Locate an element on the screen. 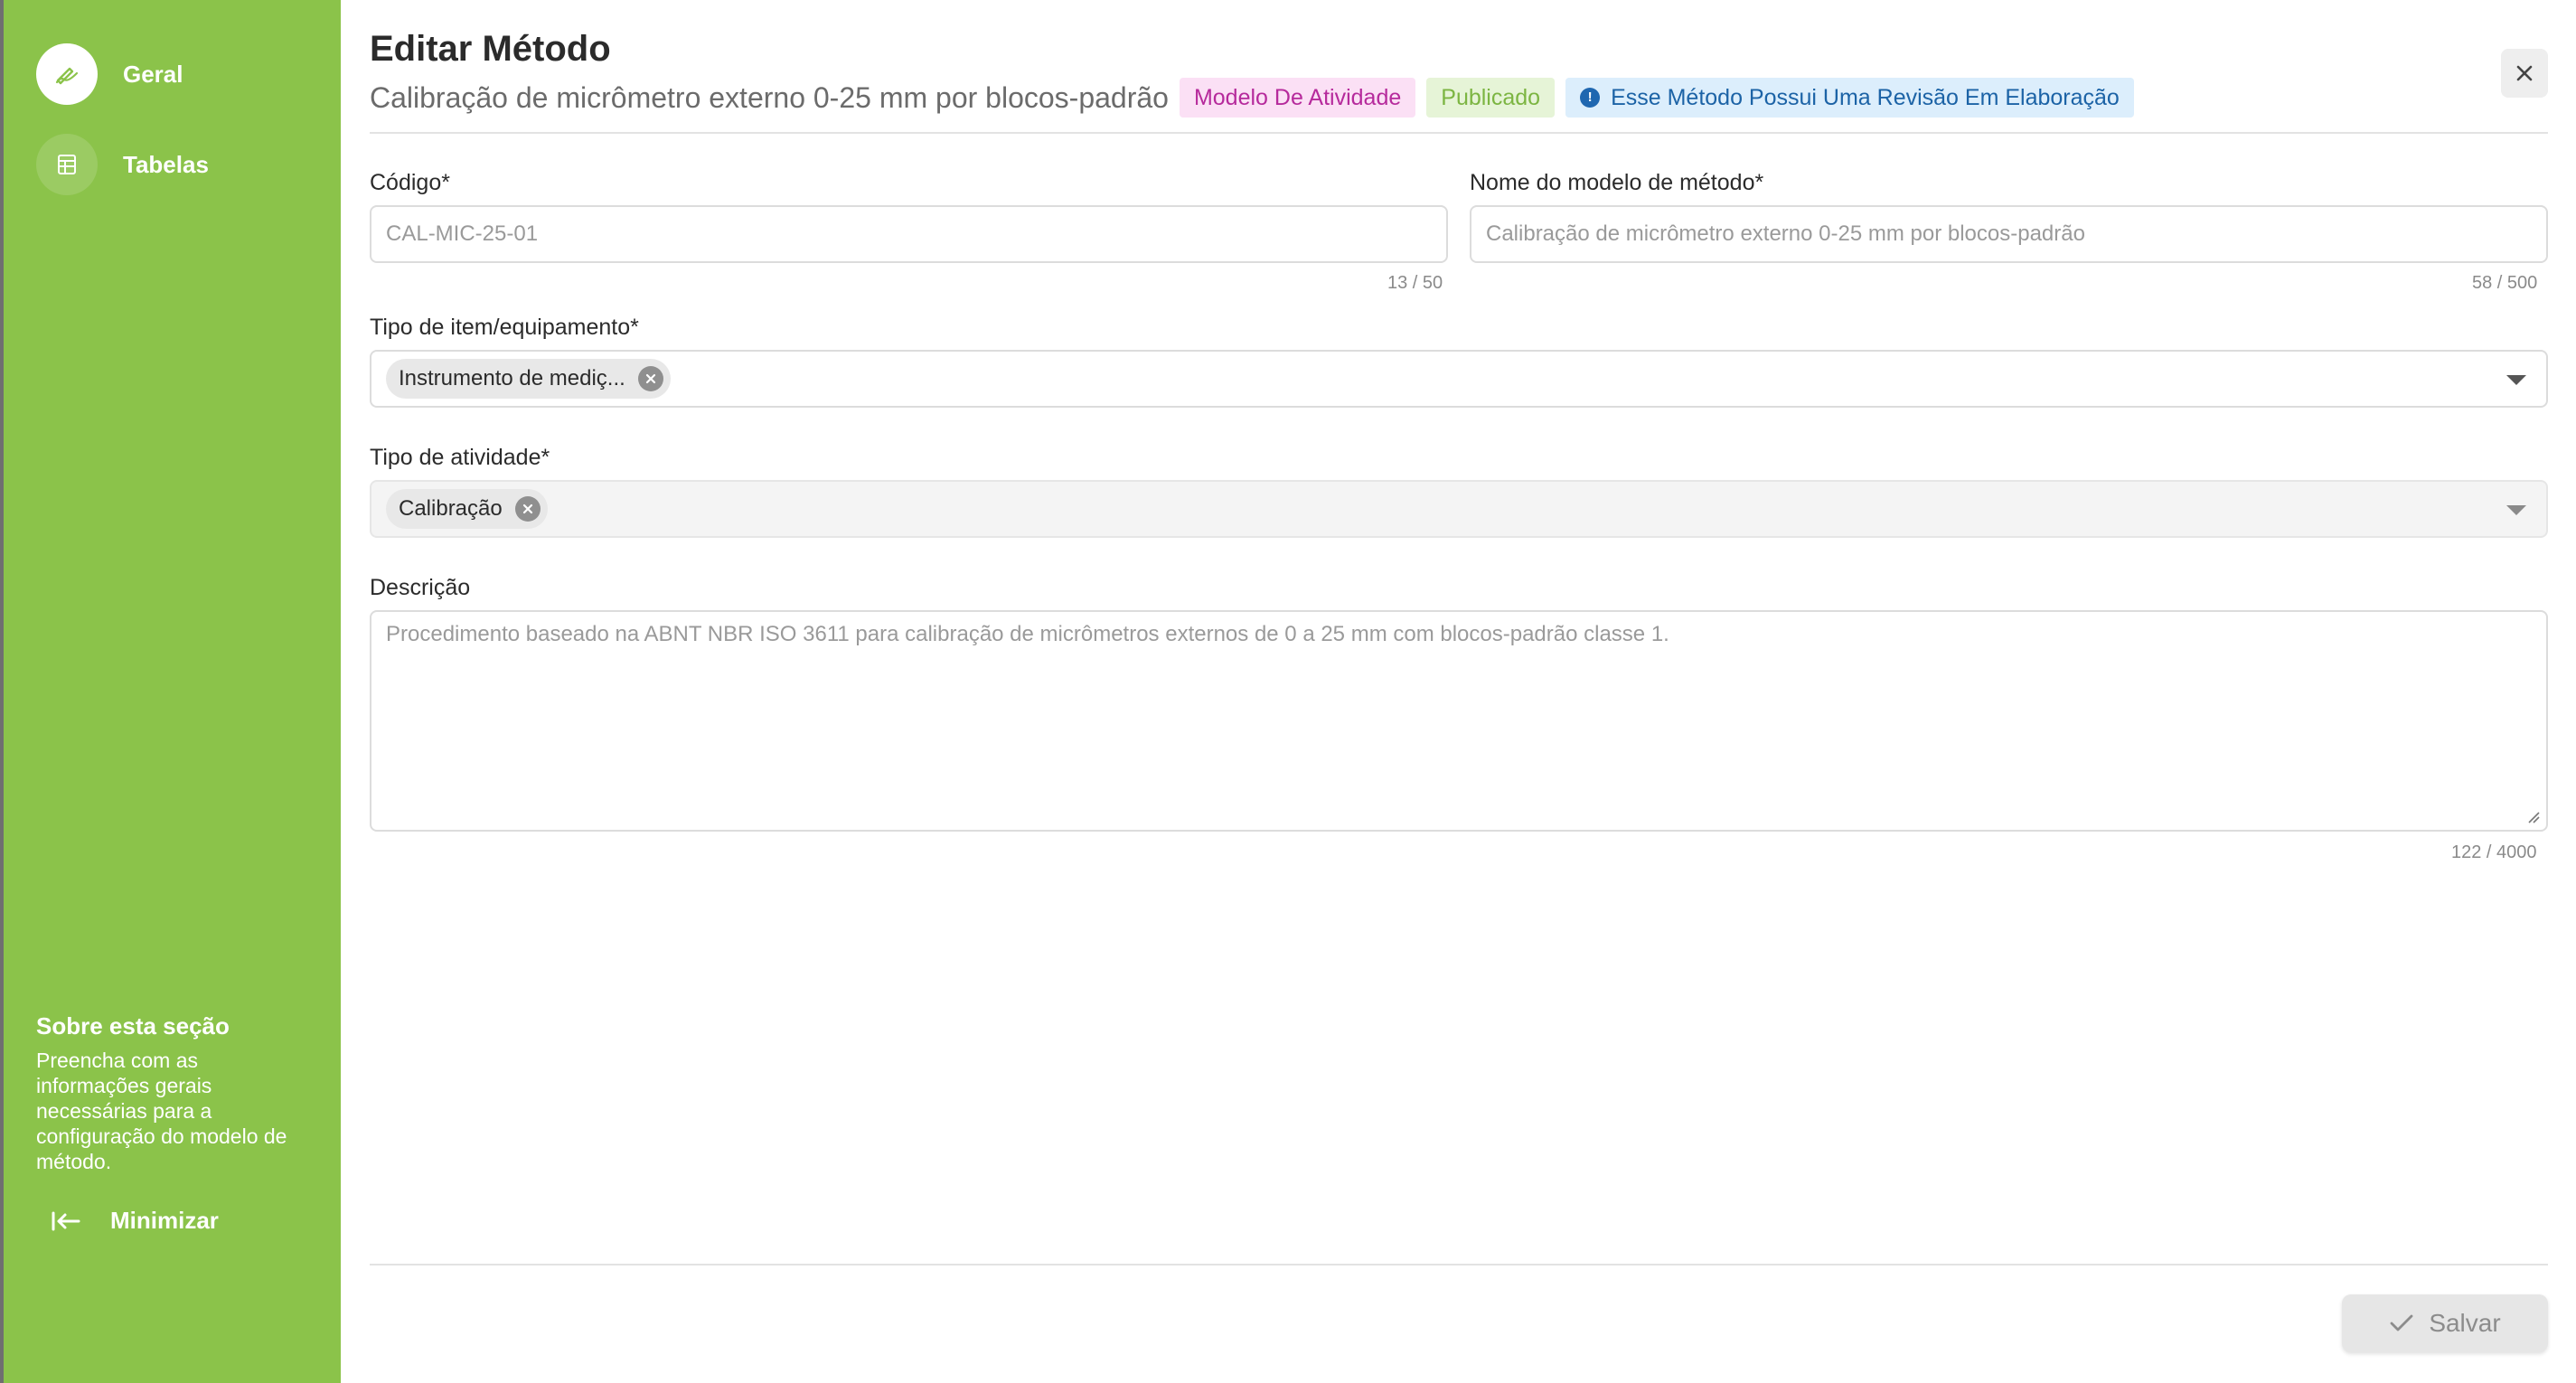  save-button: Salvar is located at coordinates (2445, 1323).